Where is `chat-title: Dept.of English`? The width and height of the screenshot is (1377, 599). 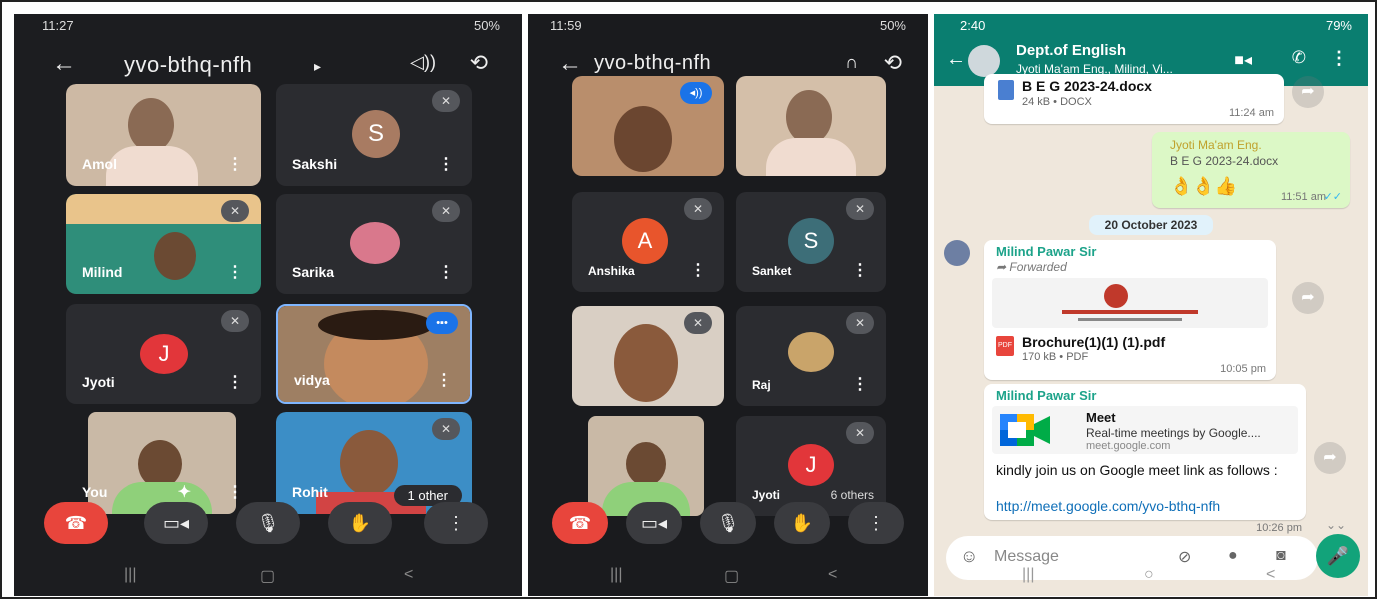 chat-title: Dept.of English is located at coordinates (1071, 50).